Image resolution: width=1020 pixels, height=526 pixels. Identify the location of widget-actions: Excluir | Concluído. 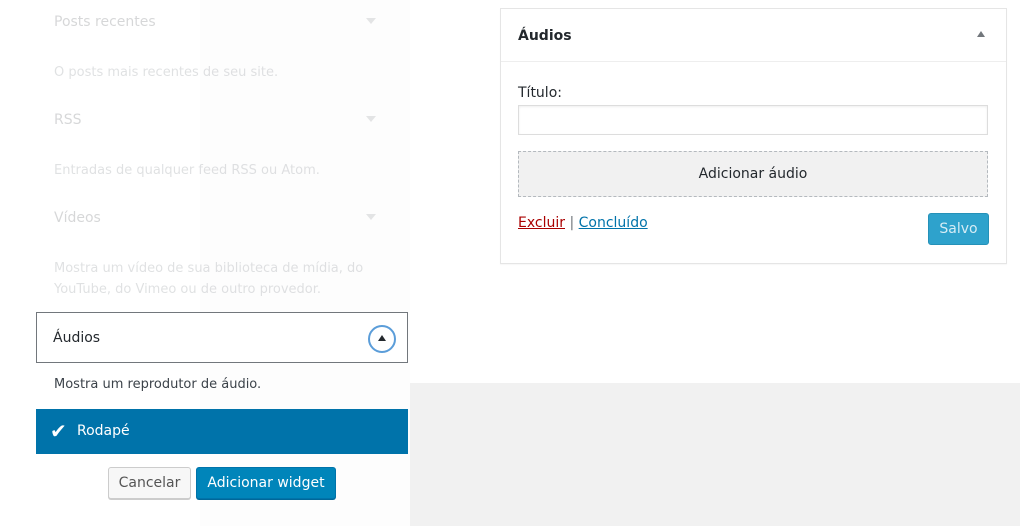
(583, 223).